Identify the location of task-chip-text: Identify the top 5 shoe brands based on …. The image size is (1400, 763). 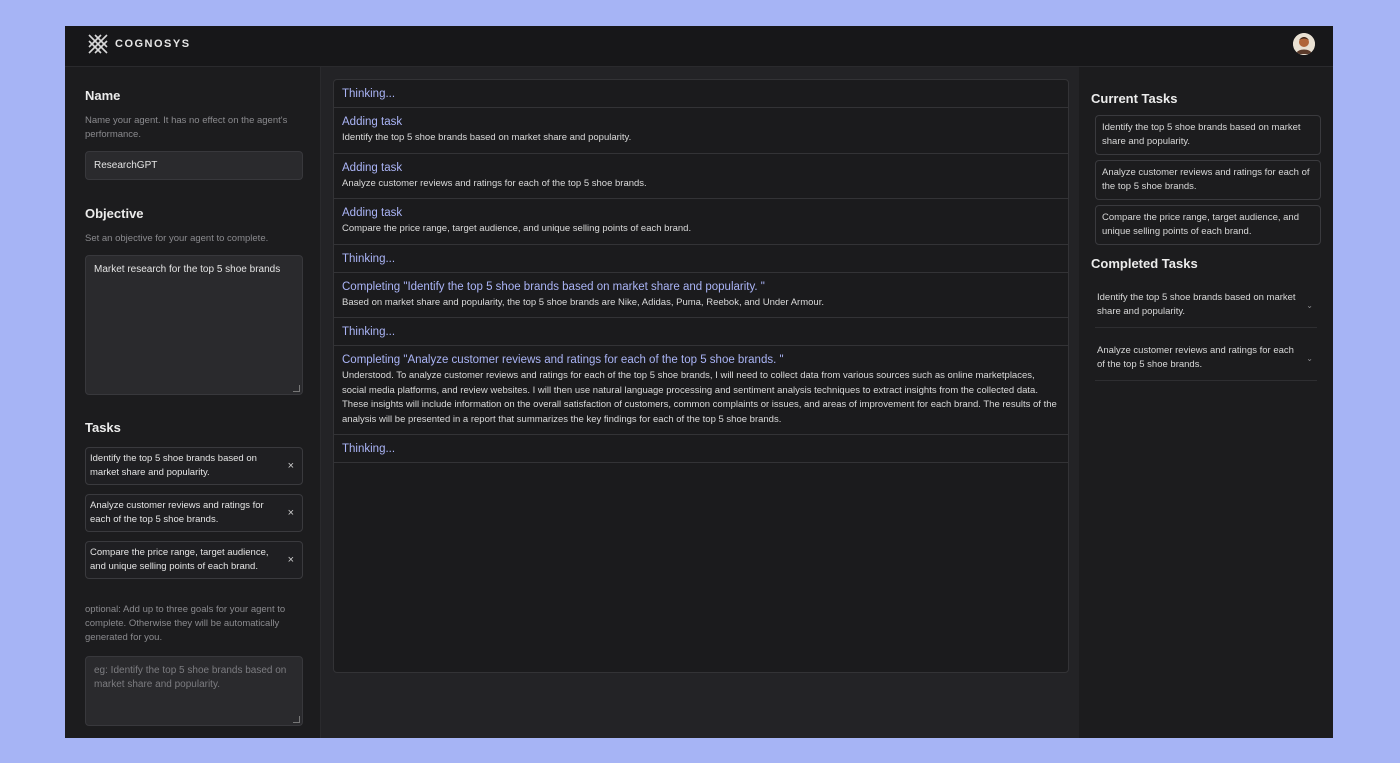
(173, 465).